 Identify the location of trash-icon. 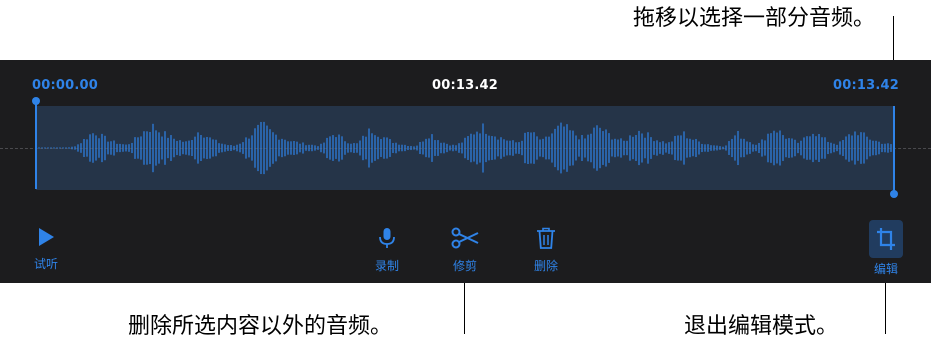
(546, 238).